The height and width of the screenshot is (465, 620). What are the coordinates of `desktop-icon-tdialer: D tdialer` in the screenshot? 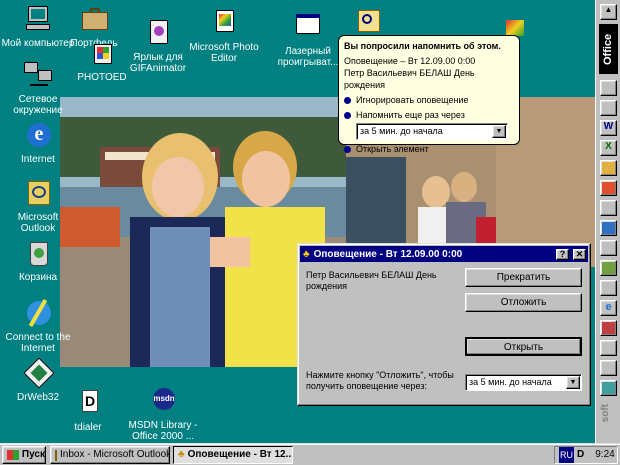 It's located at (88, 410).